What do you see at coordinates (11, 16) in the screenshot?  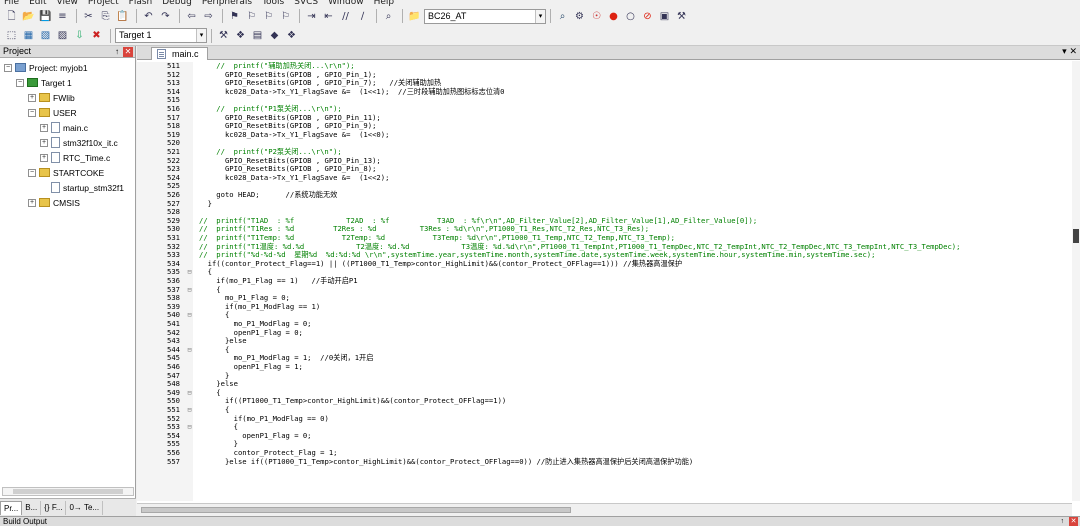 I see `new-file-icon: 🗋` at bounding box center [11, 16].